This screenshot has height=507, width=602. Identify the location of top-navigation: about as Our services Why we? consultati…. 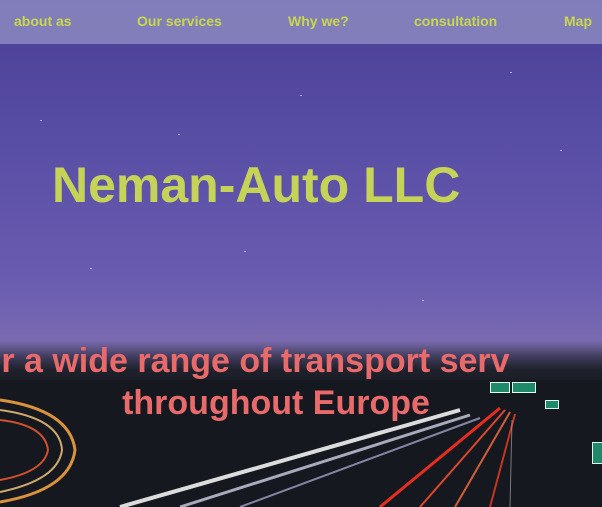
(301, 22).